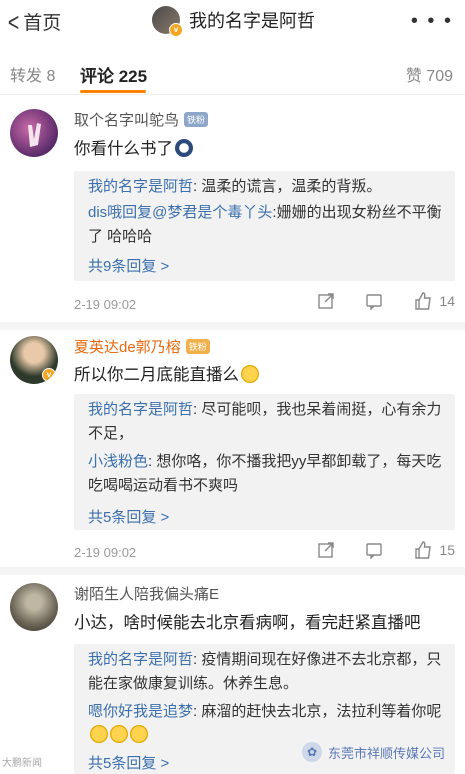  Describe the element at coordinates (287, 186) in the screenshot. I see `reply-text: : 温柔的谎言，温柔的背叛。` at that location.